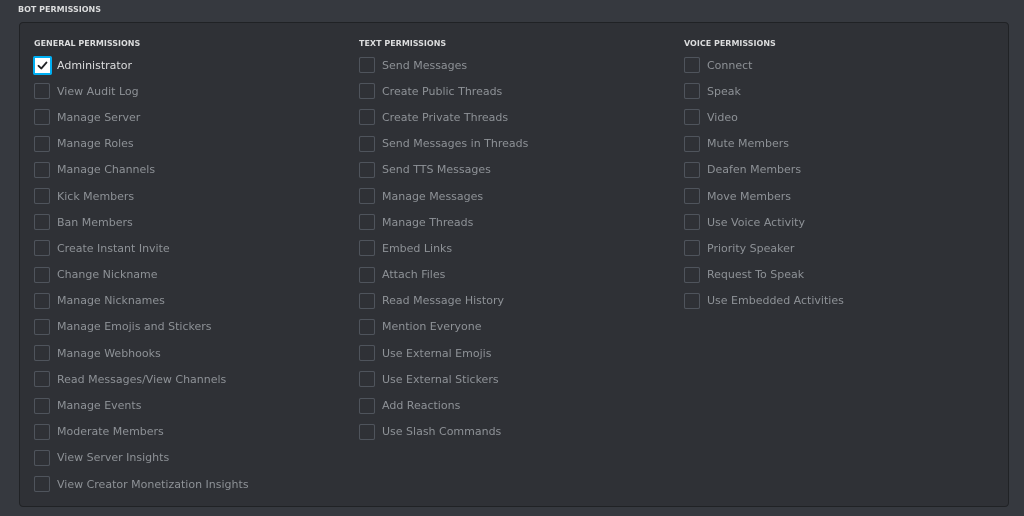  I want to click on permission-use-embedded-activities: Use Embedded Activities, so click(764, 301).